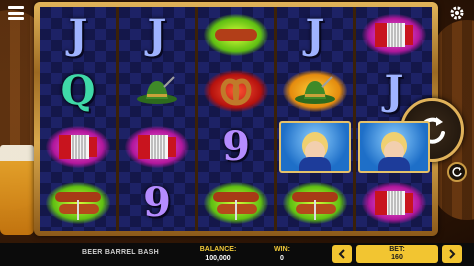 This screenshot has width=474, height=266. What do you see at coordinates (16, 13) in the screenshot?
I see `hamburger-menu-icon` at bounding box center [16, 13].